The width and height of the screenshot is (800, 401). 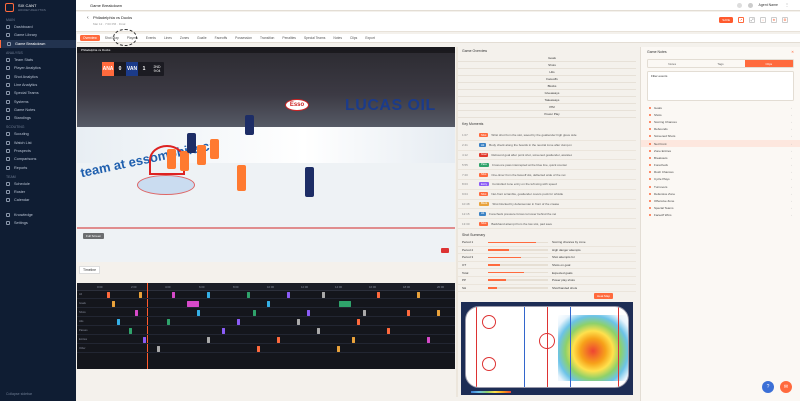 What do you see at coordinates (88, 18) in the screenshot?
I see `back-arrow-icon: ‹` at bounding box center [88, 18].